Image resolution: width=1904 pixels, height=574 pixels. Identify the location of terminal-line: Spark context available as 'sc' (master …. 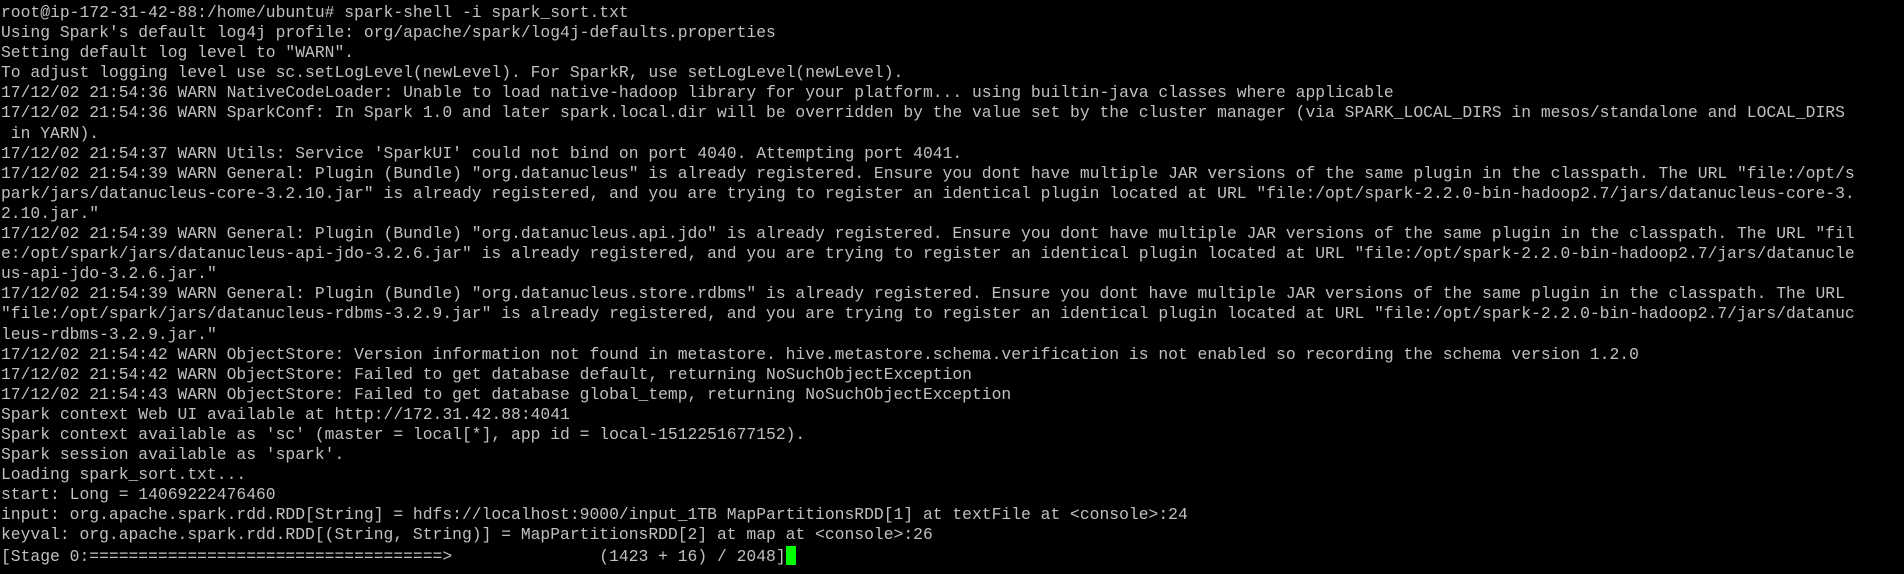
(403, 434).